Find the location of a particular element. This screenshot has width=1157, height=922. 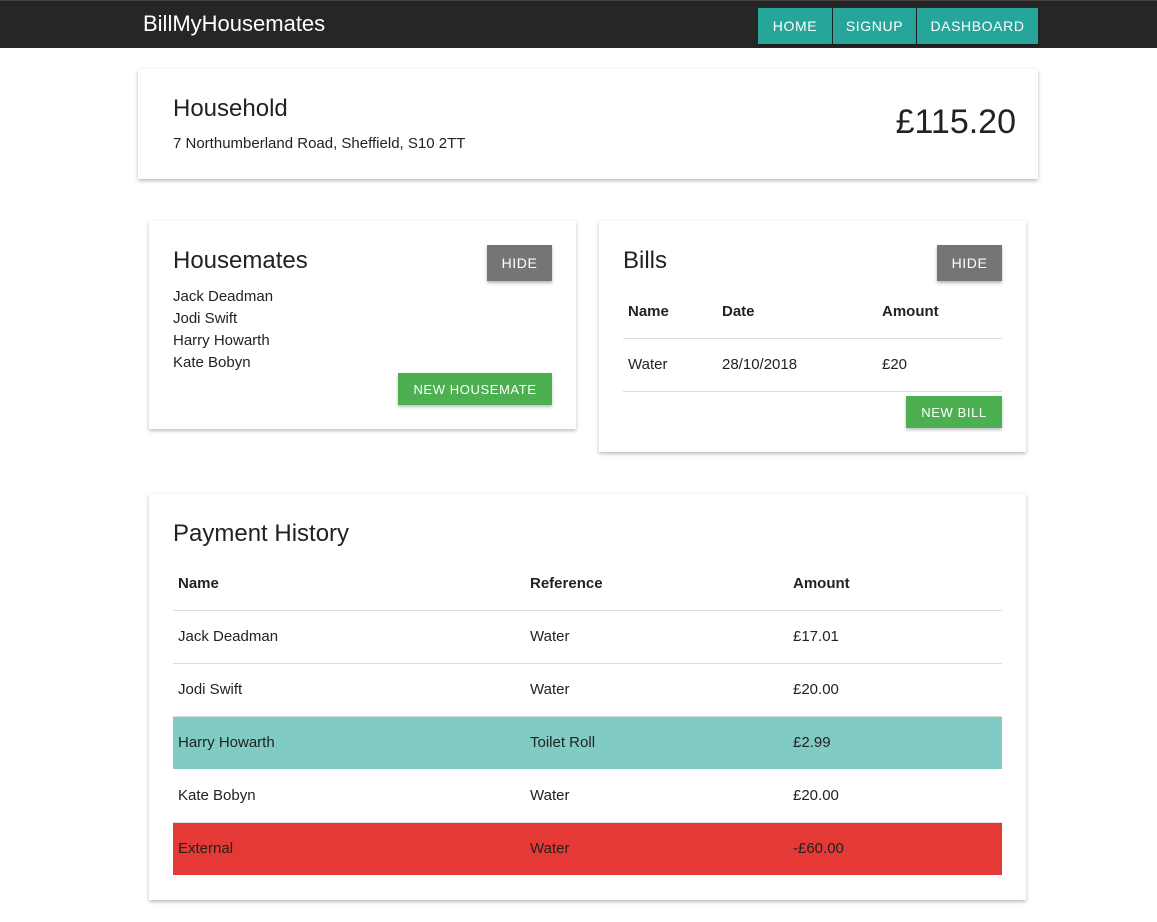

payment-name: Harry Howarth is located at coordinates (349, 742).